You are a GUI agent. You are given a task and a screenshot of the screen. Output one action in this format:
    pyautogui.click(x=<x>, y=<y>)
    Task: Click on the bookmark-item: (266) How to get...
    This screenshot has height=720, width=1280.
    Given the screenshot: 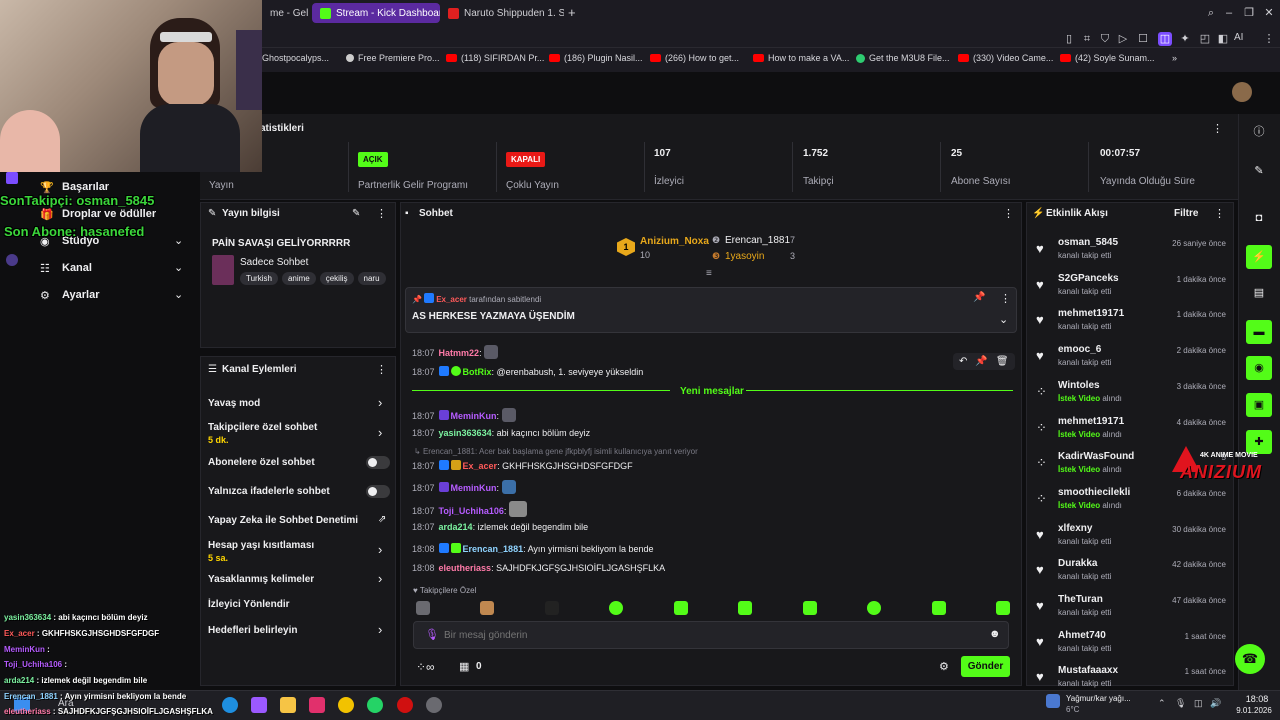 What is the action you would take?
    pyautogui.click(x=694, y=58)
    